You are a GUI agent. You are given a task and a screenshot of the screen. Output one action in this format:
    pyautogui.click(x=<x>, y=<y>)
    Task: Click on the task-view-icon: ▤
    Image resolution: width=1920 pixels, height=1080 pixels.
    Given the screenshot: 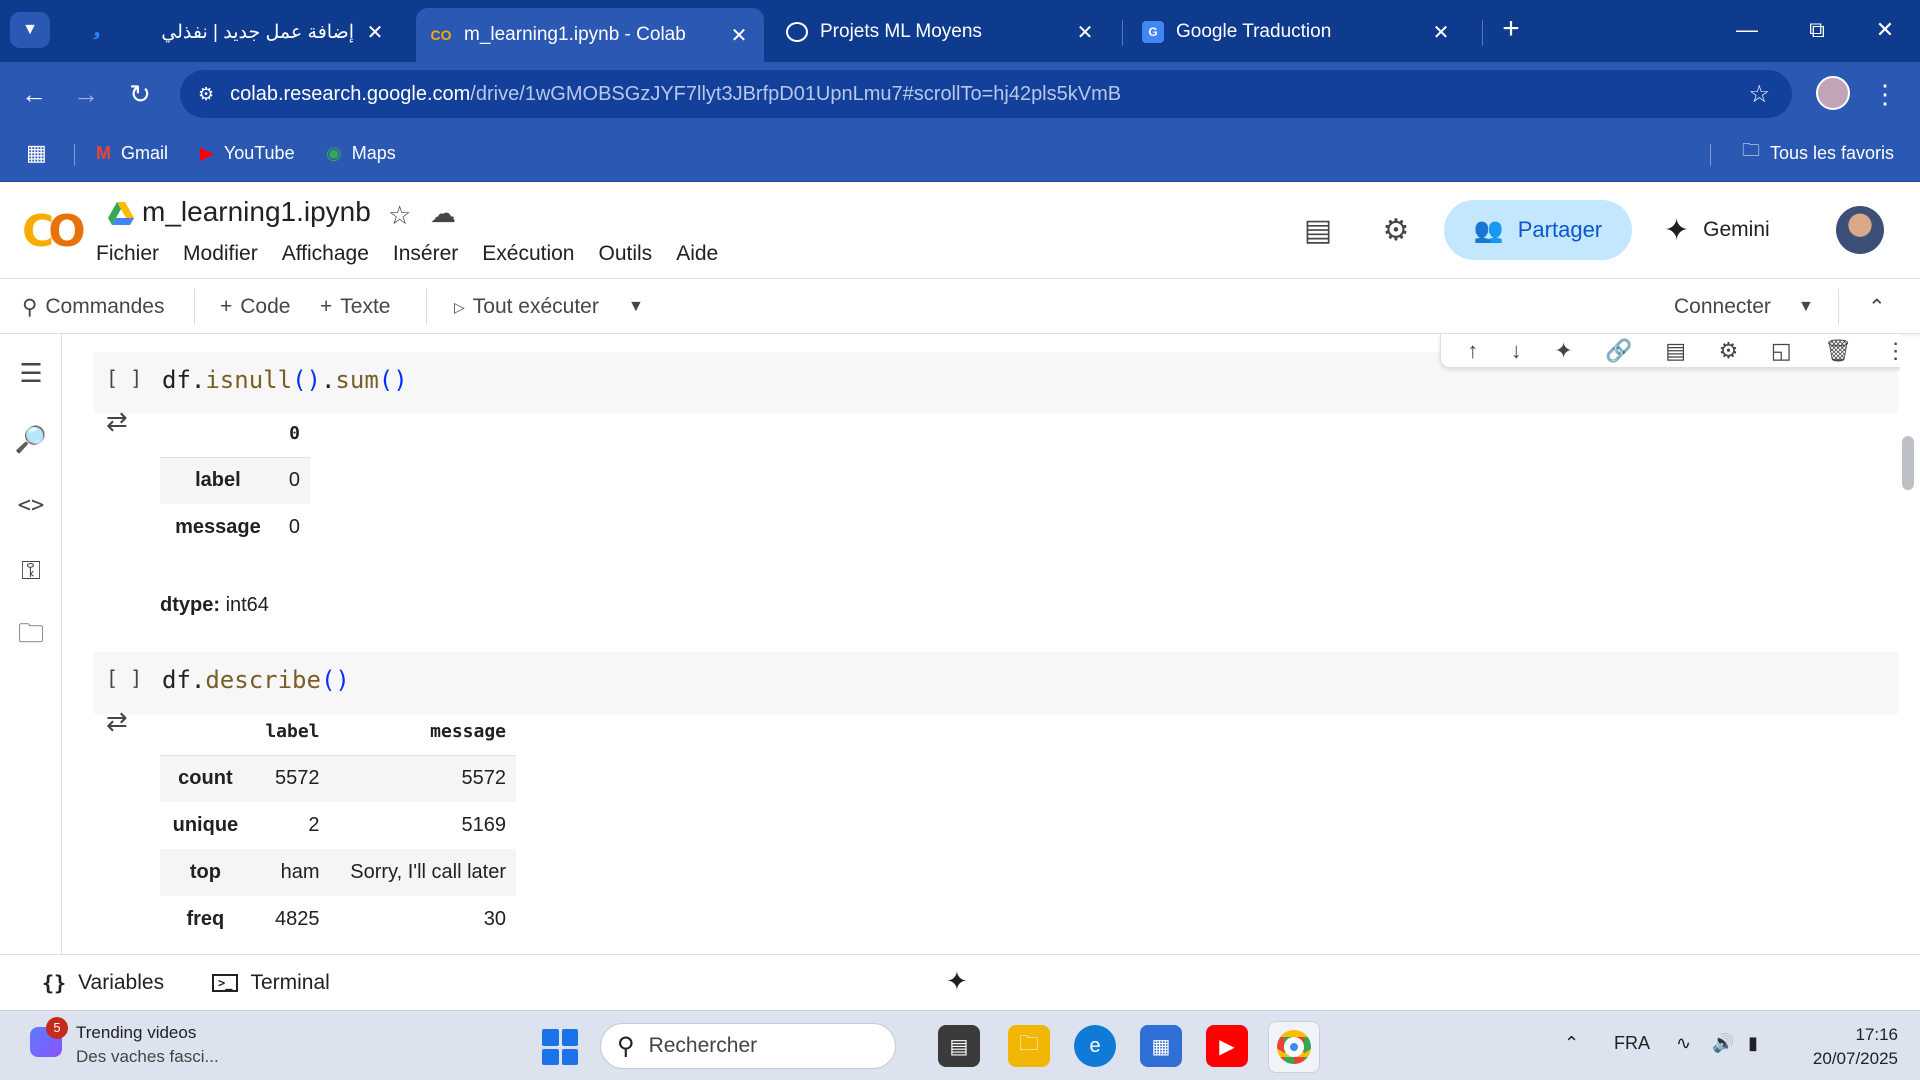 What is the action you would take?
    pyautogui.click(x=959, y=1046)
    